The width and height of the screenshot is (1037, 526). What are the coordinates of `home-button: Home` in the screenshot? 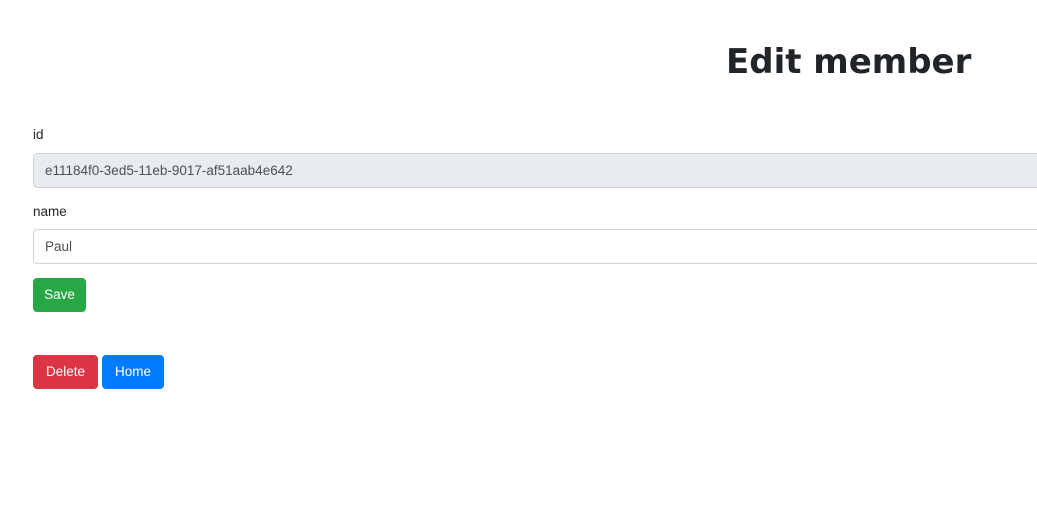 It's located at (133, 372).